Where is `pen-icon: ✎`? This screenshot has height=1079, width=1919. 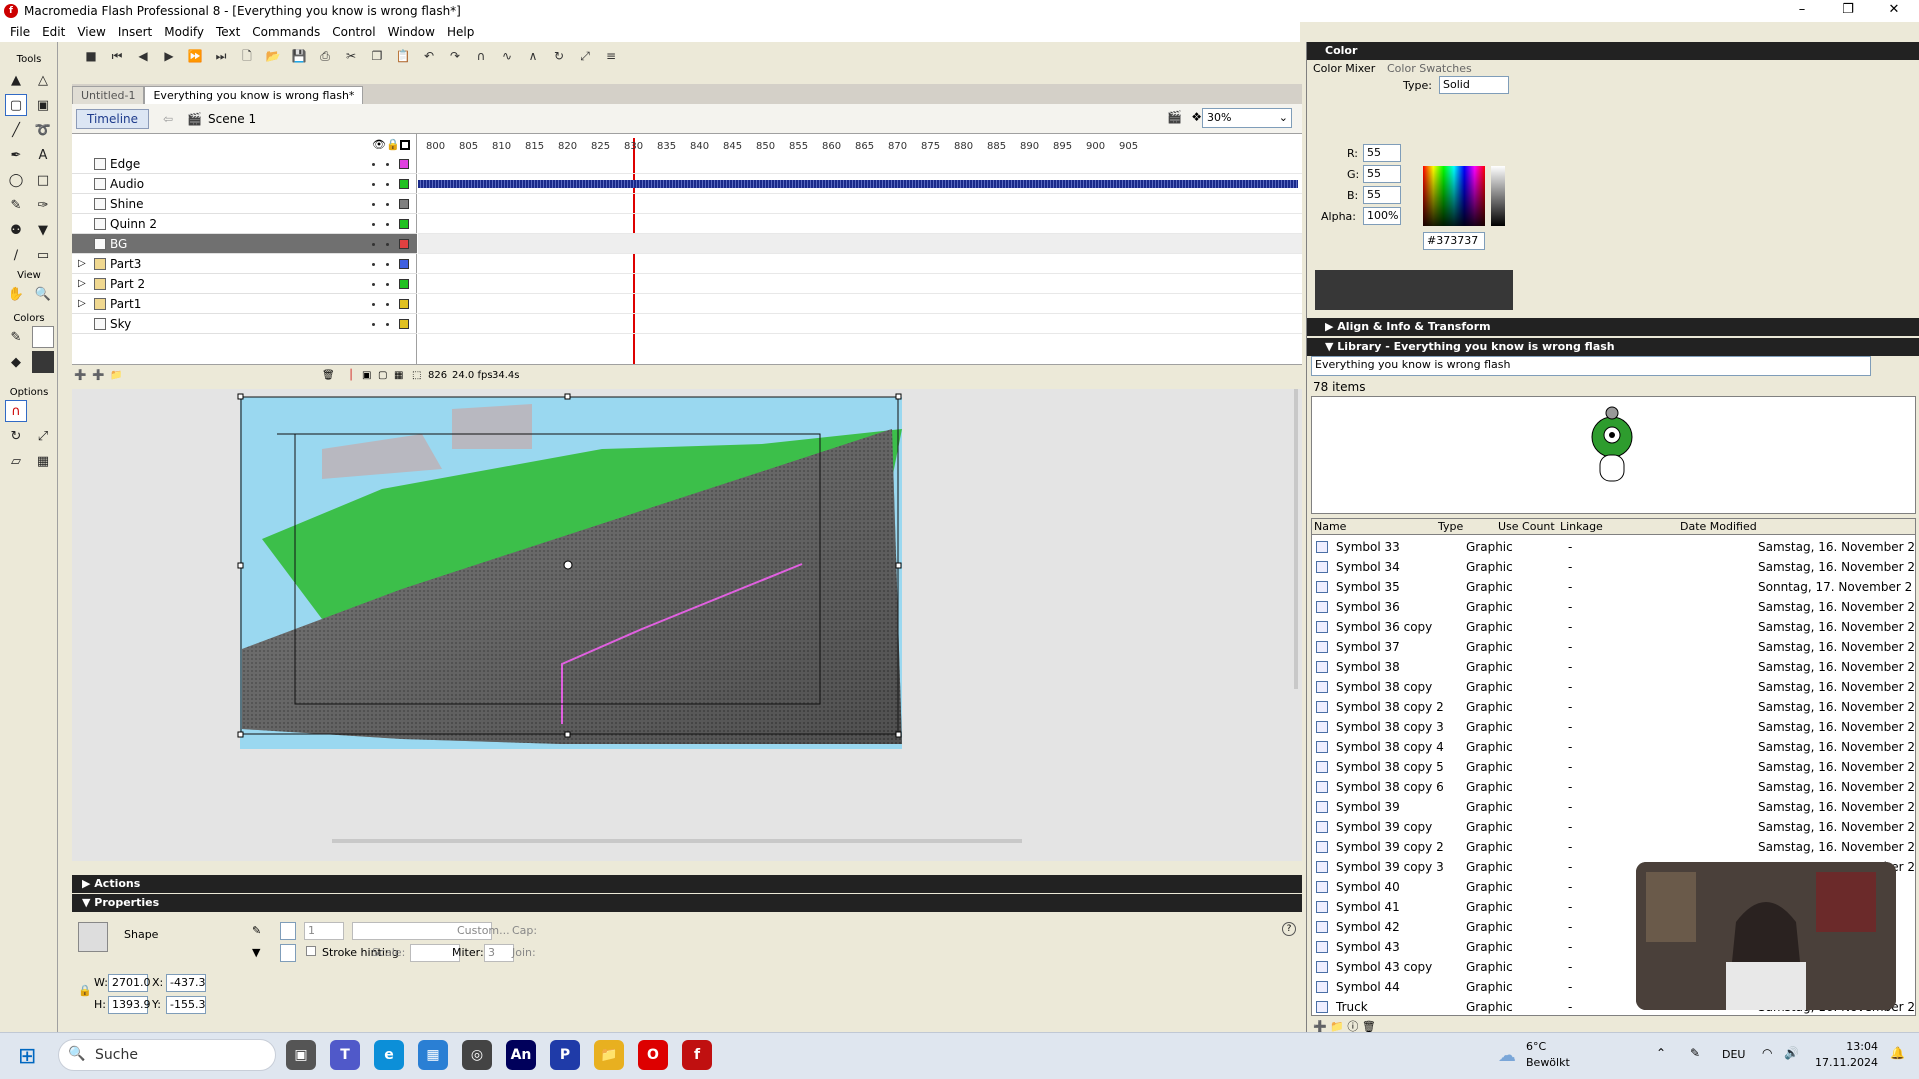 pen-icon: ✎ is located at coordinates (1695, 1053).